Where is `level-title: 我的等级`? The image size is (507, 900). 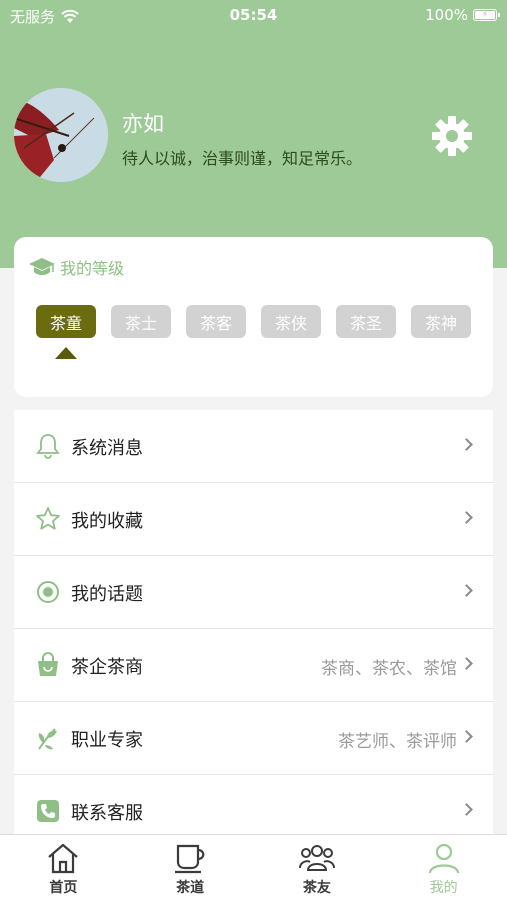 level-title: 我的等级 is located at coordinates (76, 267).